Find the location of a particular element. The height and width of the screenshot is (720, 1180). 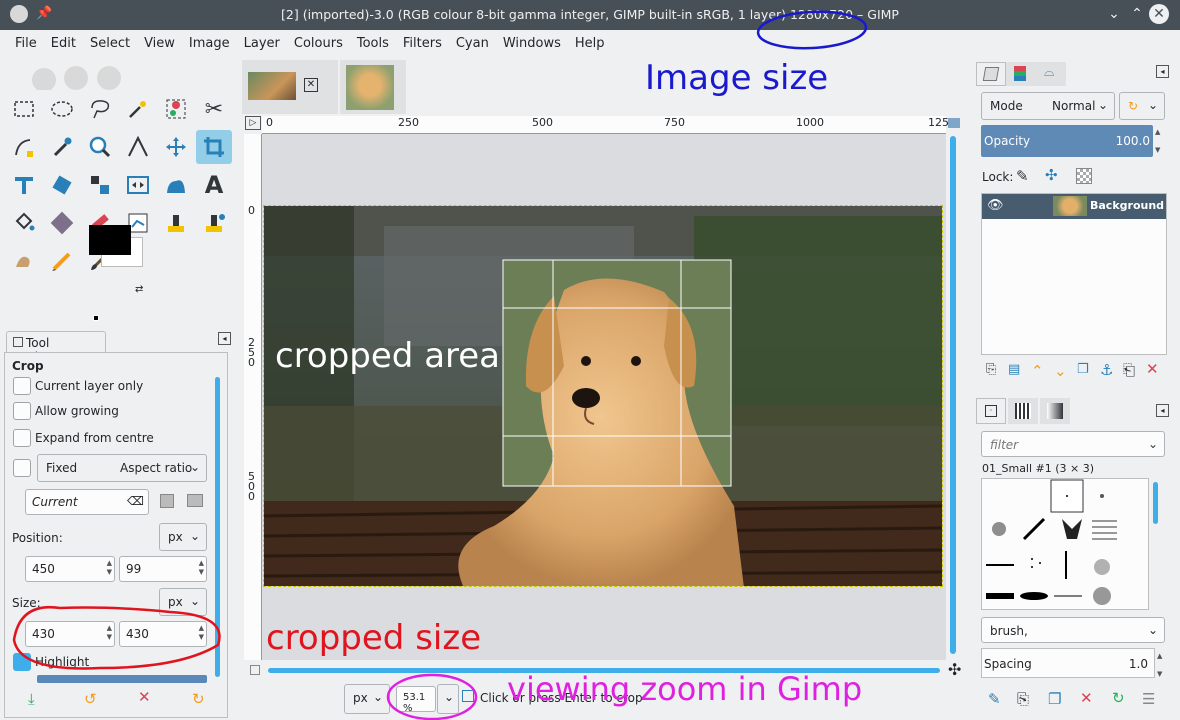

highlight-checkbox is located at coordinates (22, 662).